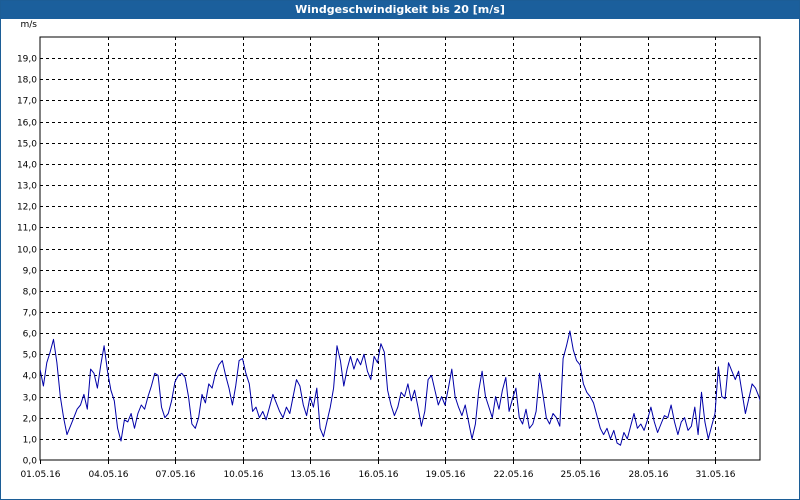  What do you see at coordinates (580, 475) in the screenshot?
I see `x-tick-label: 25.05.16` at bounding box center [580, 475].